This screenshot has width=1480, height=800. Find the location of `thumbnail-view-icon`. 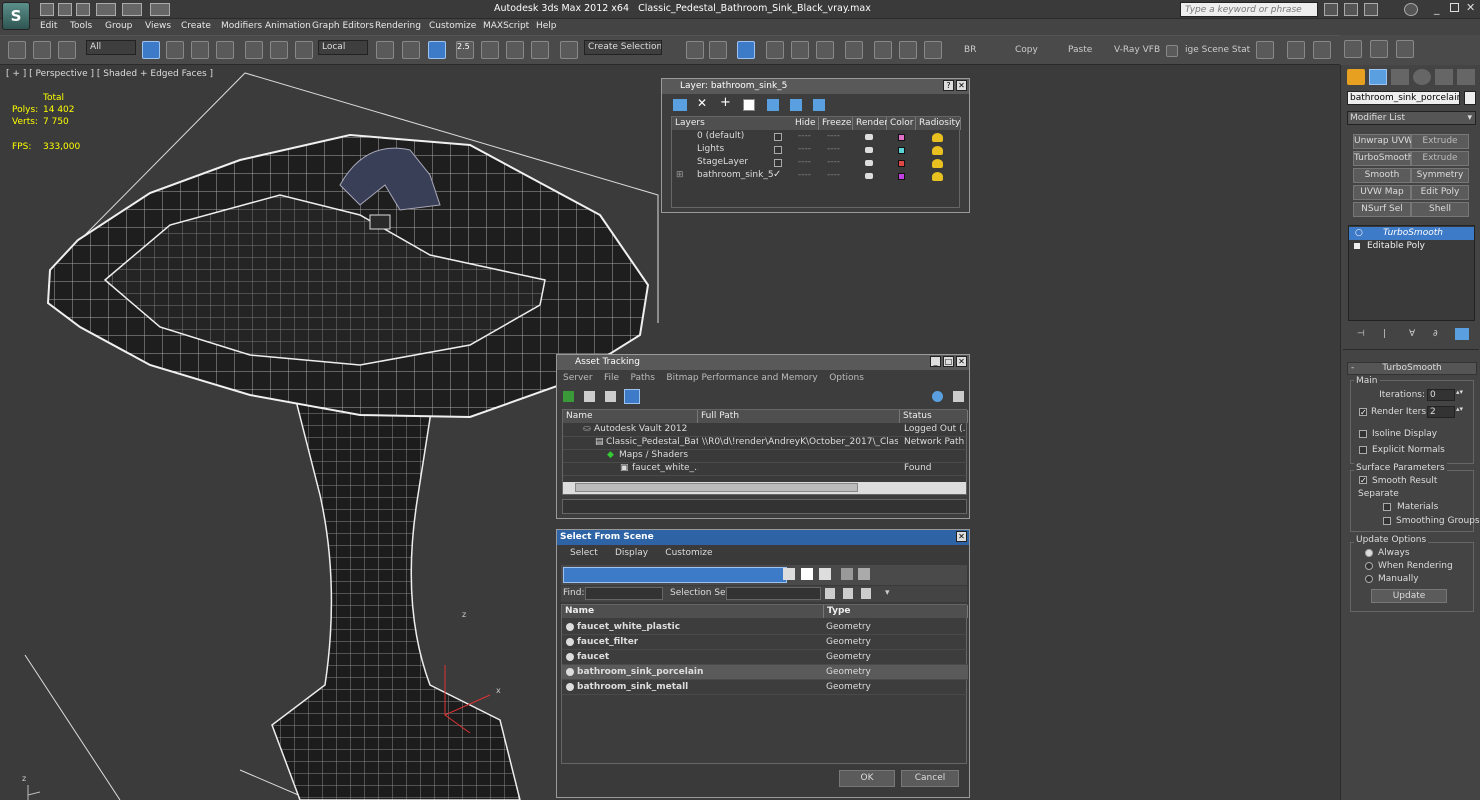

thumbnail-view-icon is located at coordinates (610, 396).